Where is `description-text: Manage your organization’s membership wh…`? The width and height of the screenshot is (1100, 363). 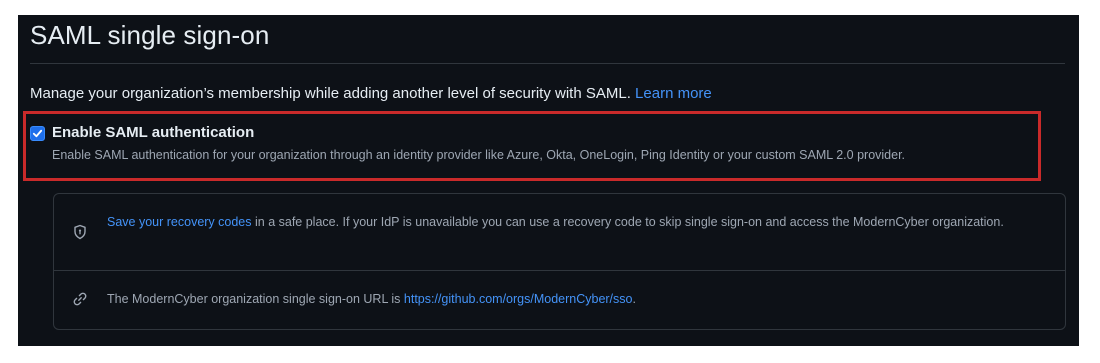 description-text: Manage your organization’s membership wh… is located at coordinates (330, 93).